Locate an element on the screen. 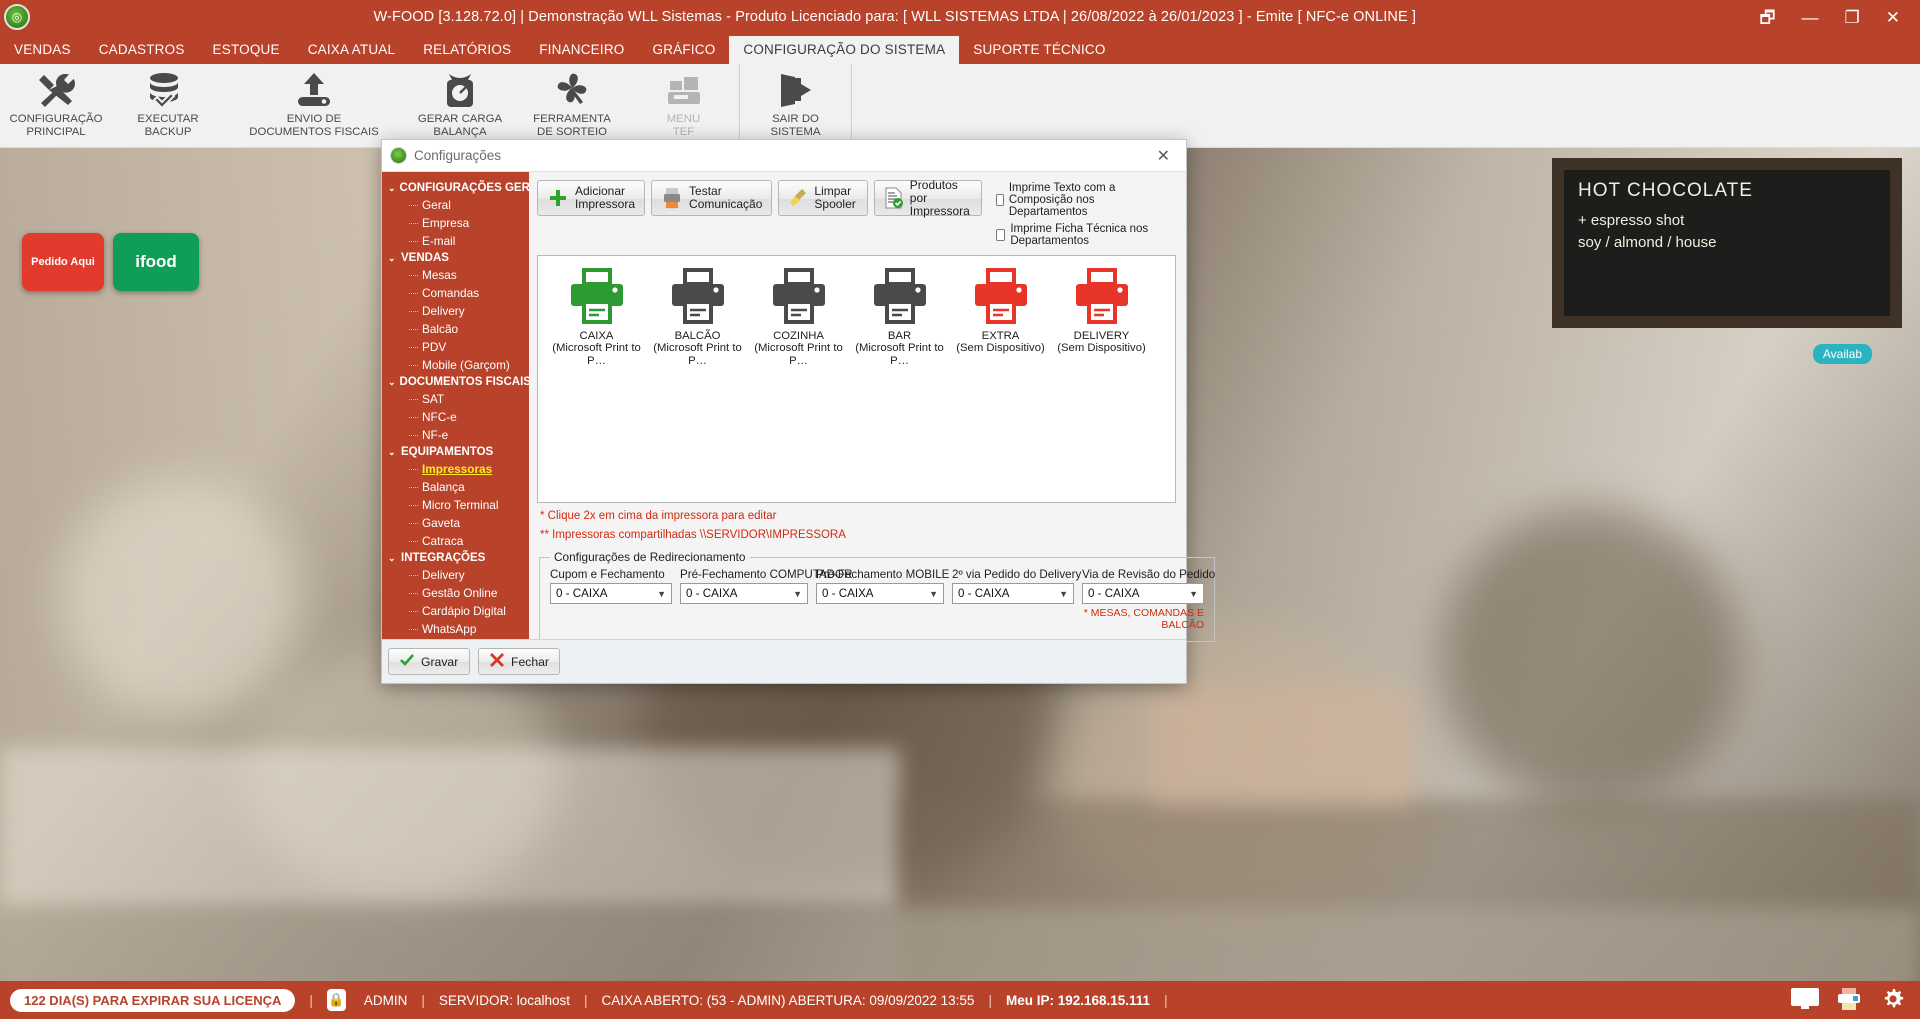 The height and width of the screenshot is (1019, 1920). restore-window-button: 🗗 is located at coordinates (1768, 17).